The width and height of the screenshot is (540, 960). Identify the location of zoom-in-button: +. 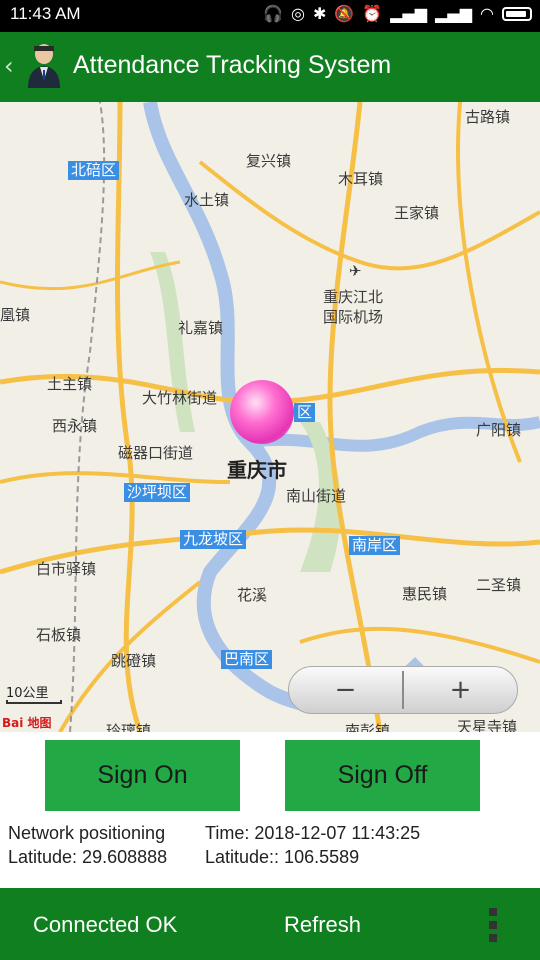
(460, 690).